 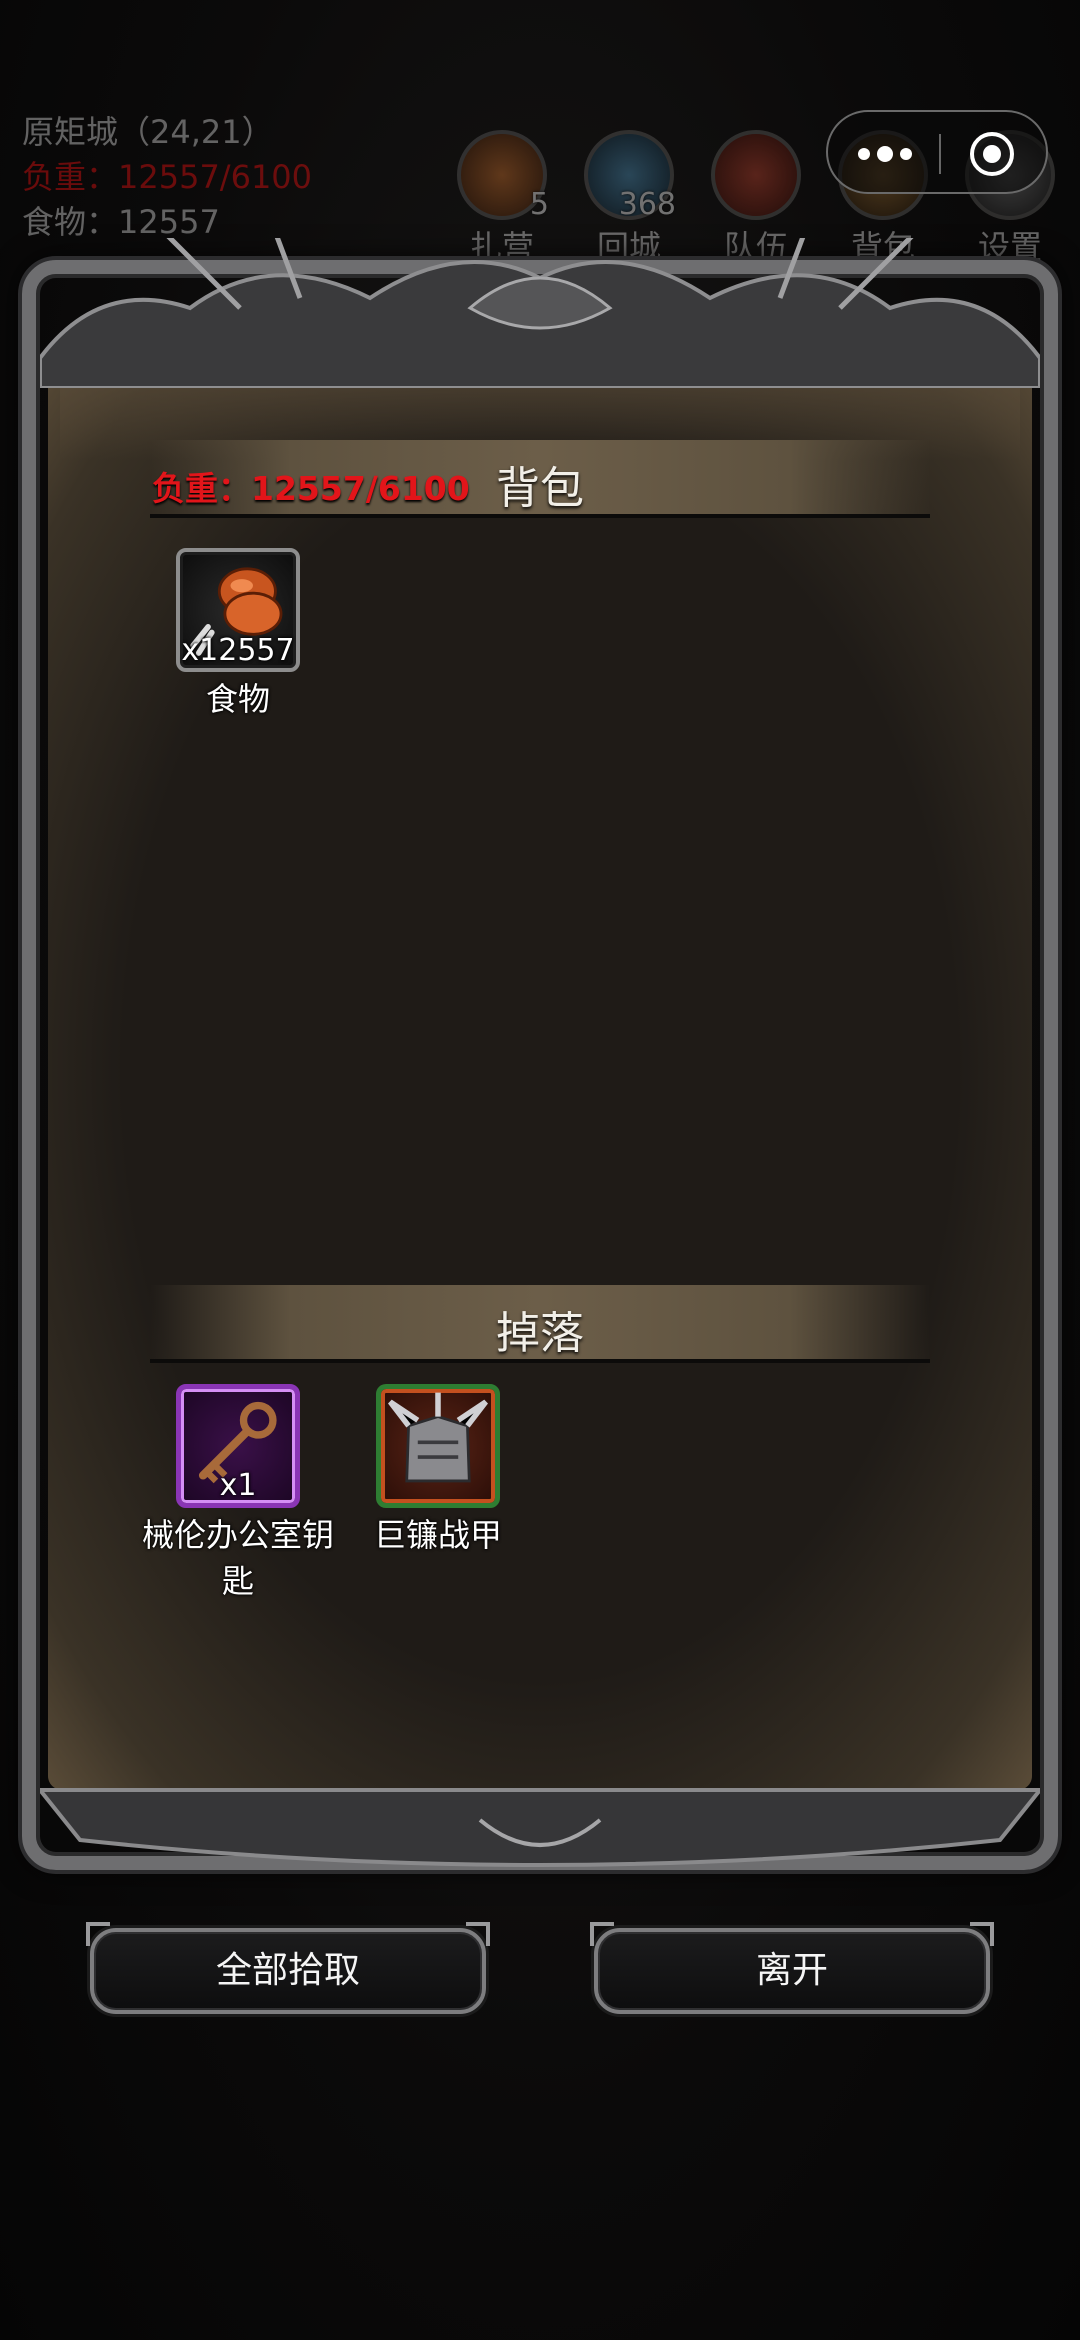 What do you see at coordinates (437, 1535) in the screenshot?
I see `item-name: 巨镰战甲` at bounding box center [437, 1535].